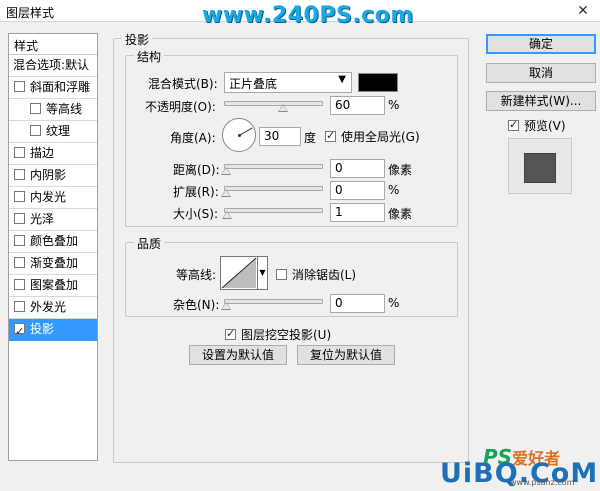 The image size is (600, 491). Describe the element at coordinates (193, 138) in the screenshot. I see `angle-label: 角度(A):` at that location.